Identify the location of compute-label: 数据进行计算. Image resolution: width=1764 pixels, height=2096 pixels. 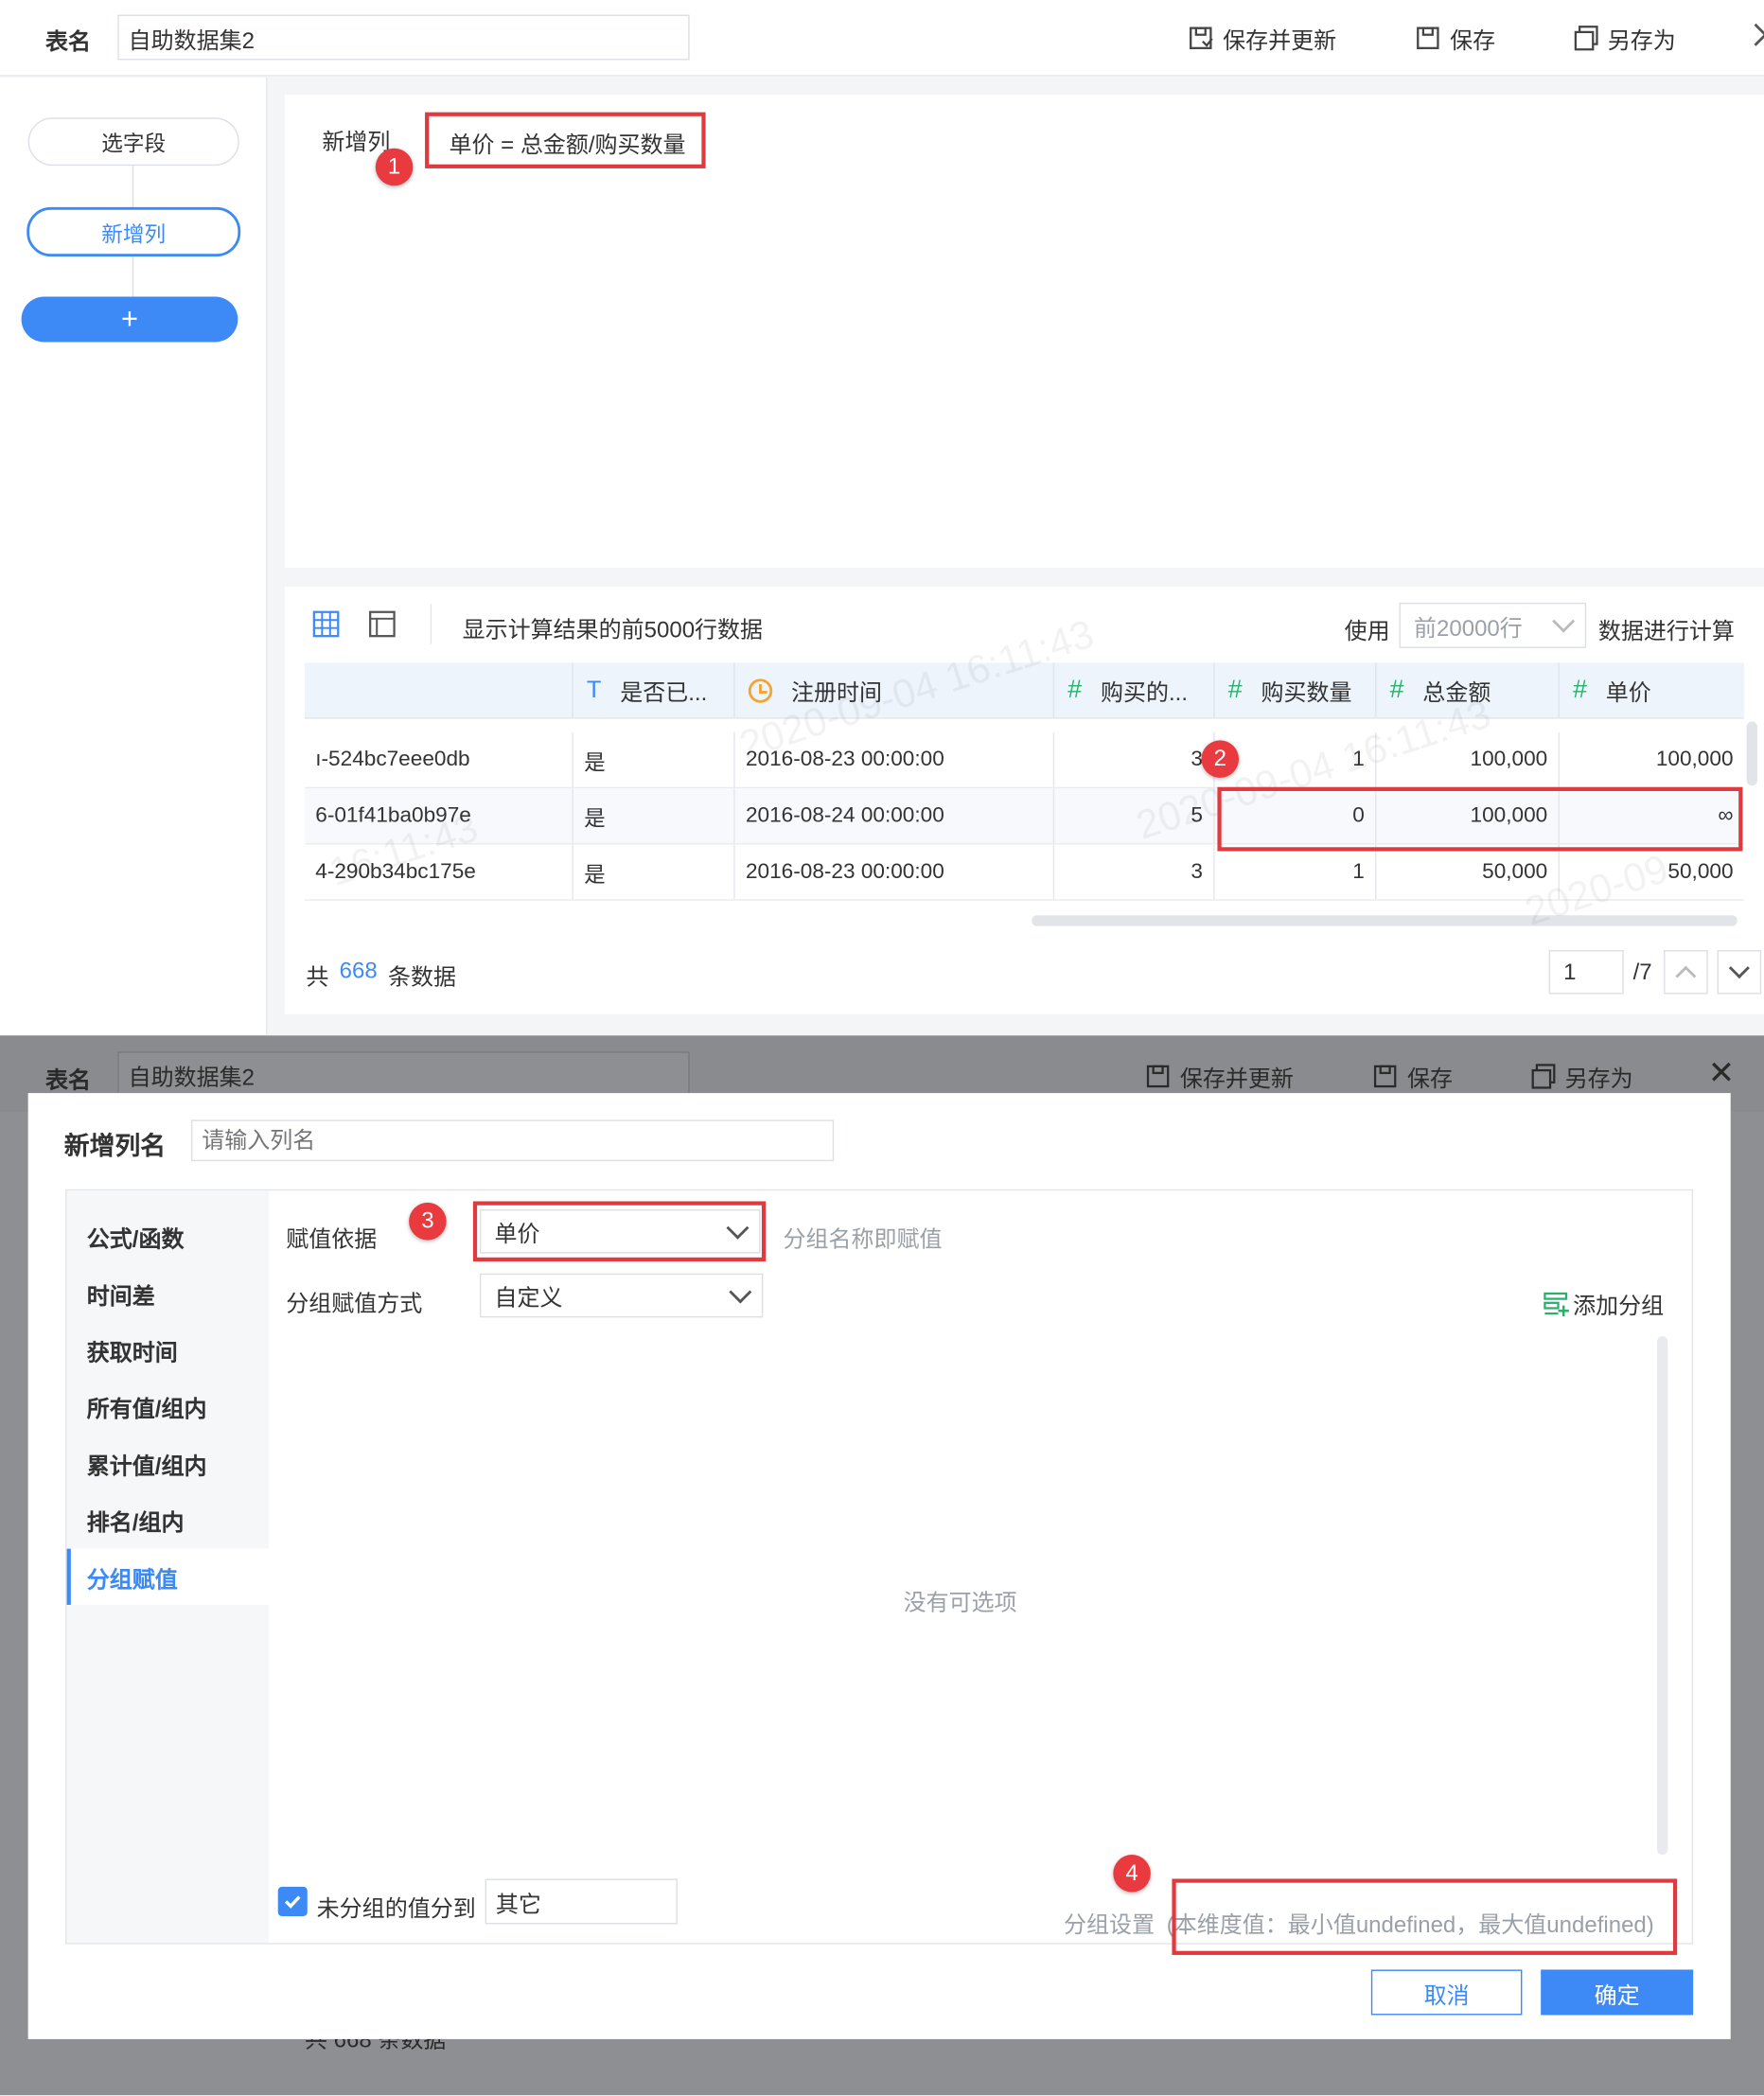
(1666, 631).